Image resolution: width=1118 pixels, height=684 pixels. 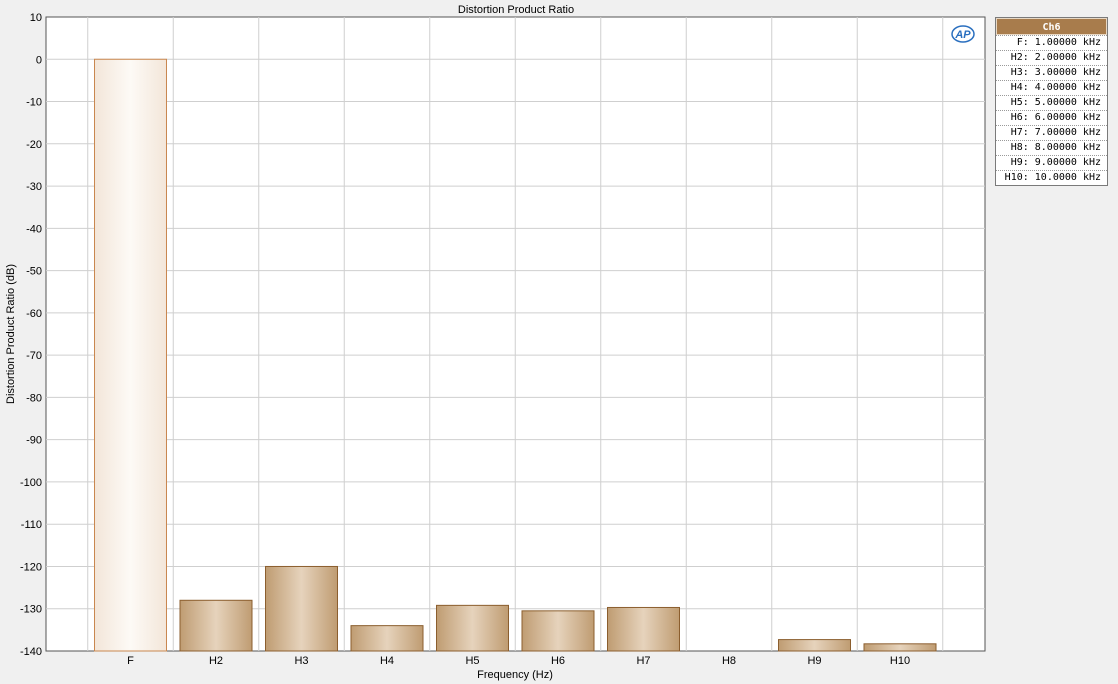 What do you see at coordinates (558, 661) in the screenshot?
I see `x-tick-label: H6` at bounding box center [558, 661].